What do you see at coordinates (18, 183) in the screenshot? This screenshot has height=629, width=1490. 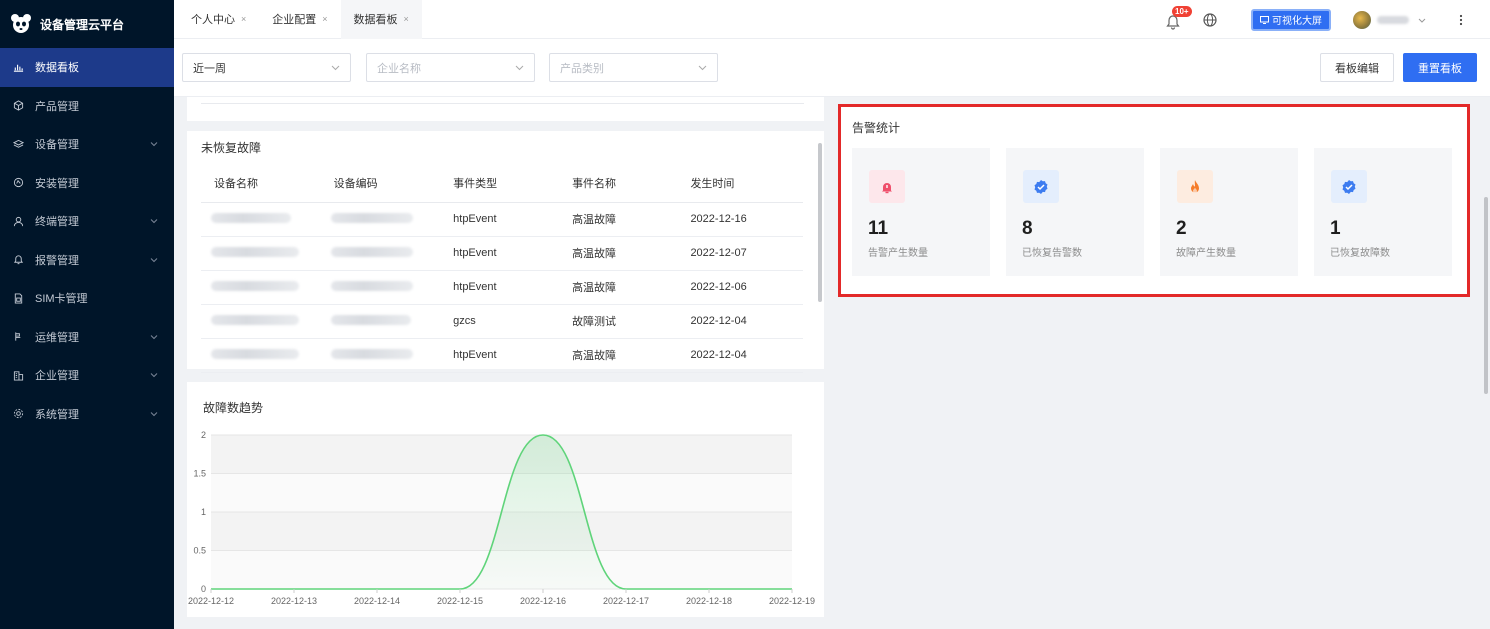 I see `tool-icon` at bounding box center [18, 183].